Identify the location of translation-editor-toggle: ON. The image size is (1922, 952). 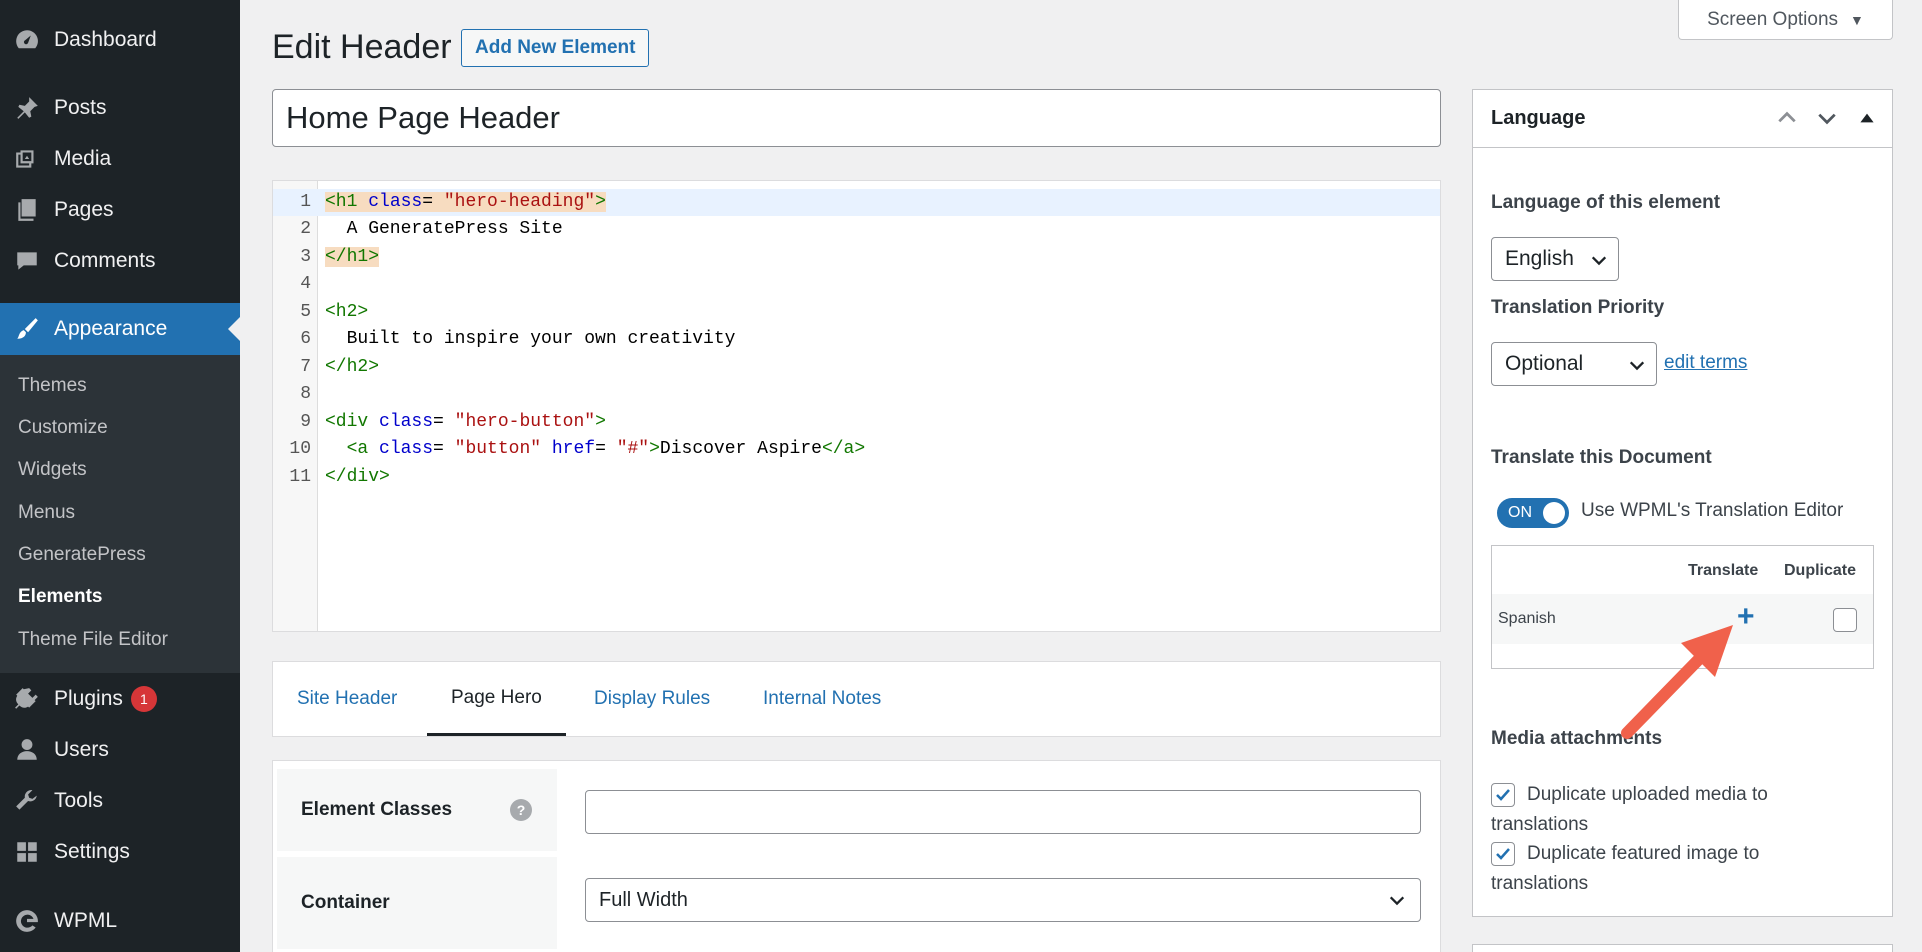
(1533, 513).